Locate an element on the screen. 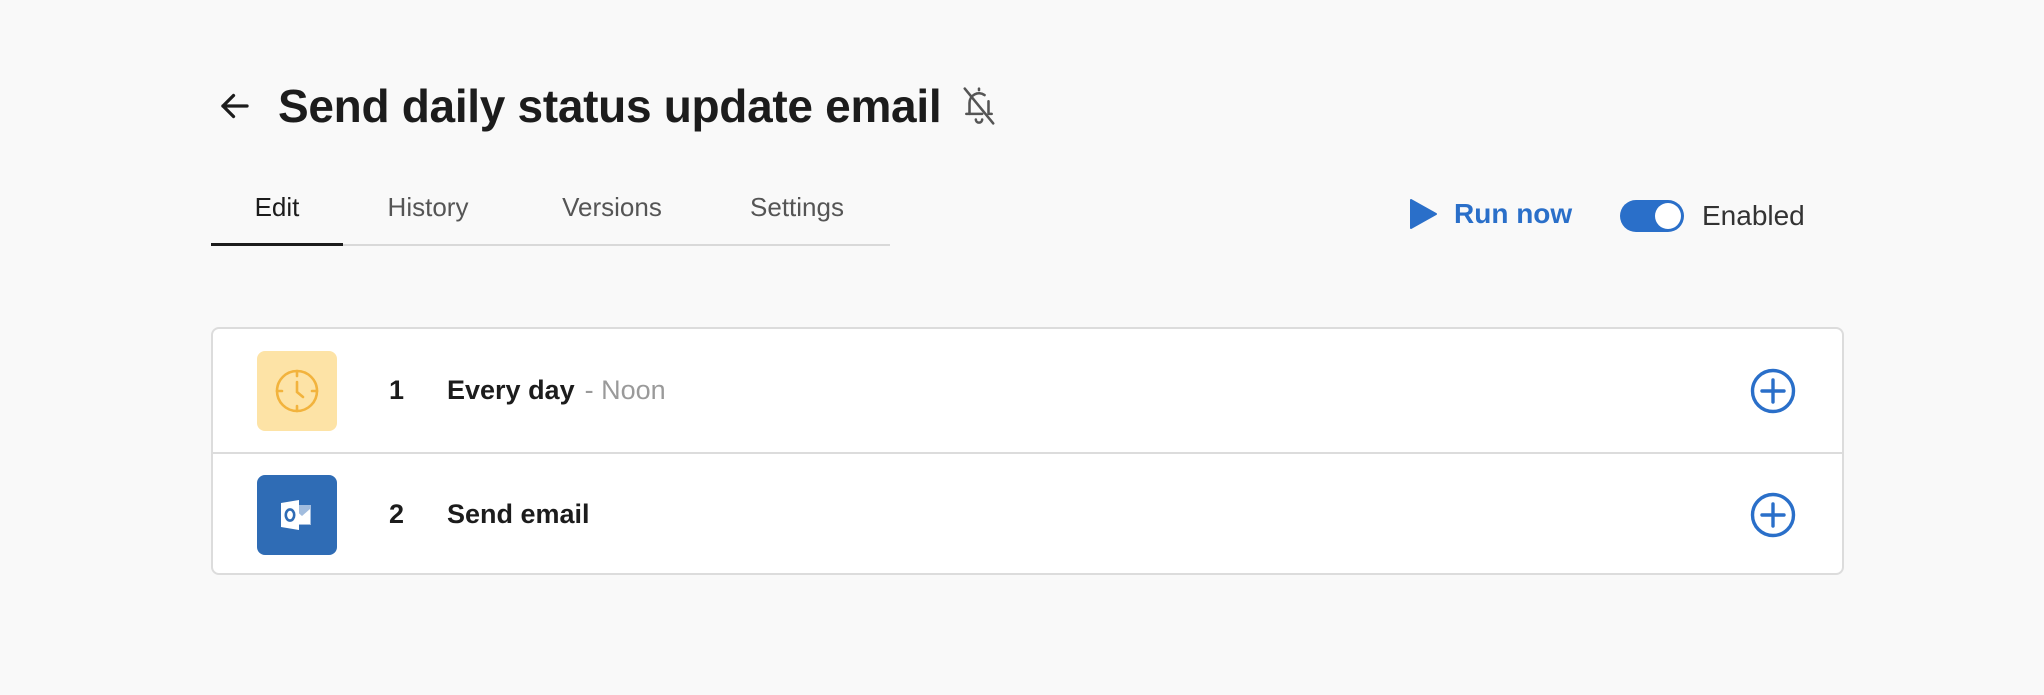 The image size is (2044, 695). step-number: 2 is located at coordinates (397, 514).